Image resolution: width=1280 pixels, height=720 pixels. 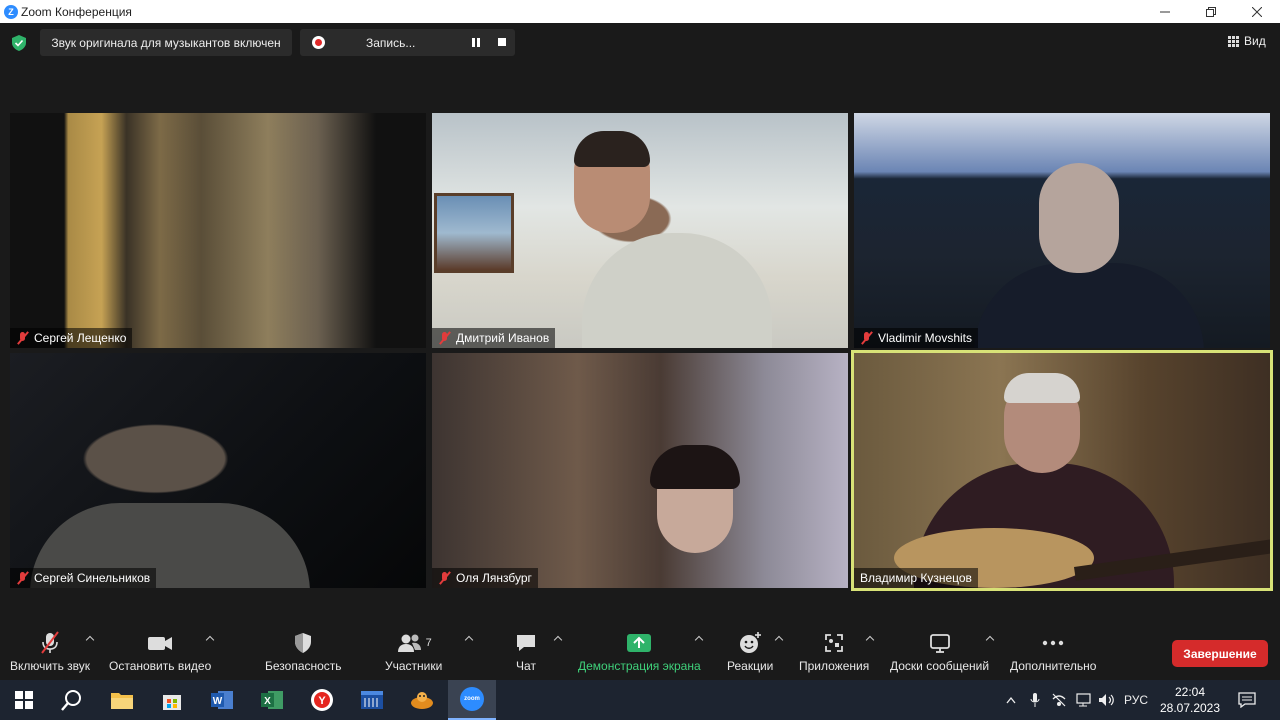 I want to click on participants-icon, so click(x=409, y=643).